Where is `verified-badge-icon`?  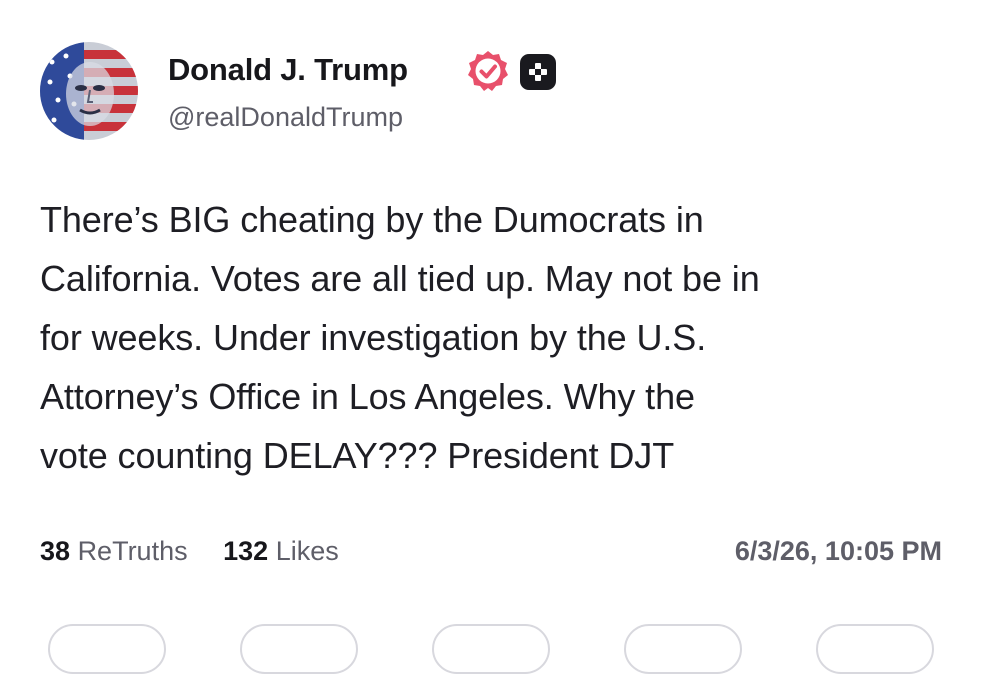 verified-badge-icon is located at coordinates (488, 71).